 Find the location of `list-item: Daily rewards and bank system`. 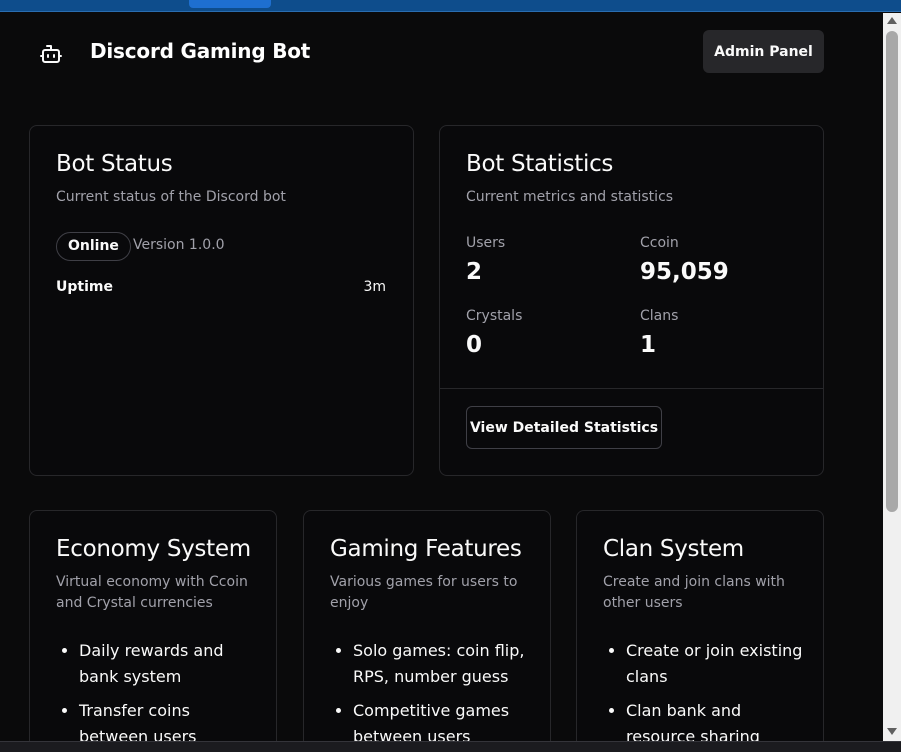

list-item: Daily rewards and bank system is located at coordinates (169, 664).